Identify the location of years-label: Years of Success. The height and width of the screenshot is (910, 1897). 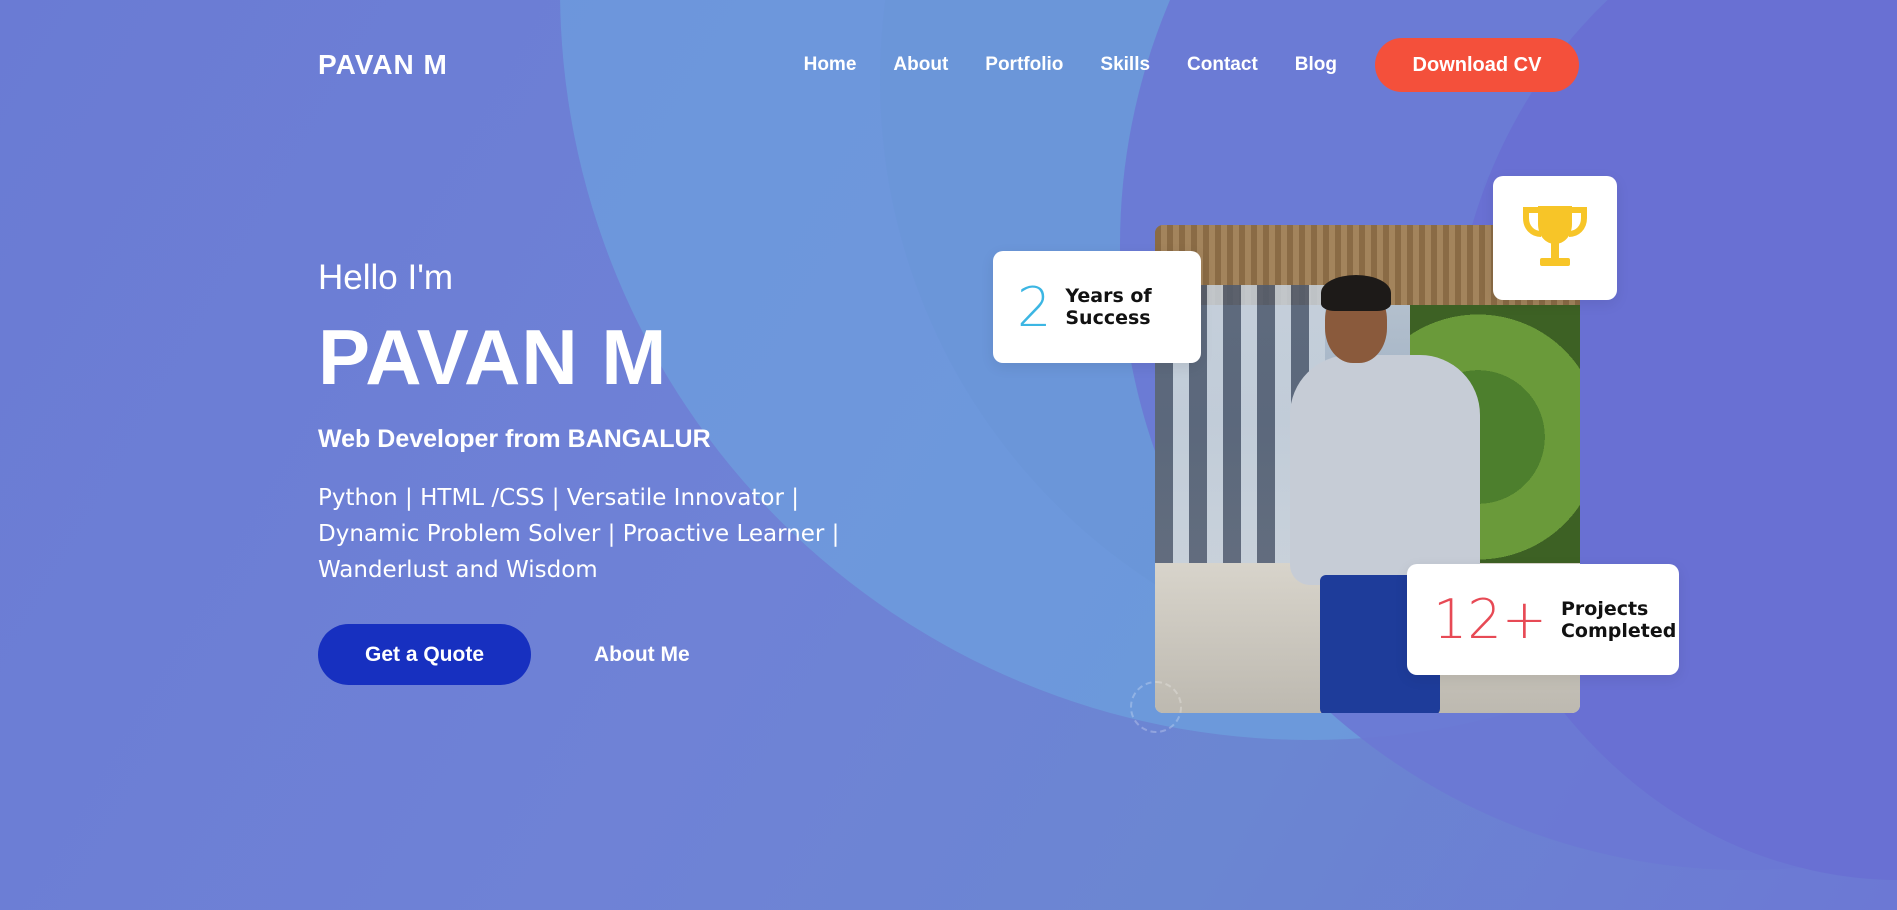
(1108, 307).